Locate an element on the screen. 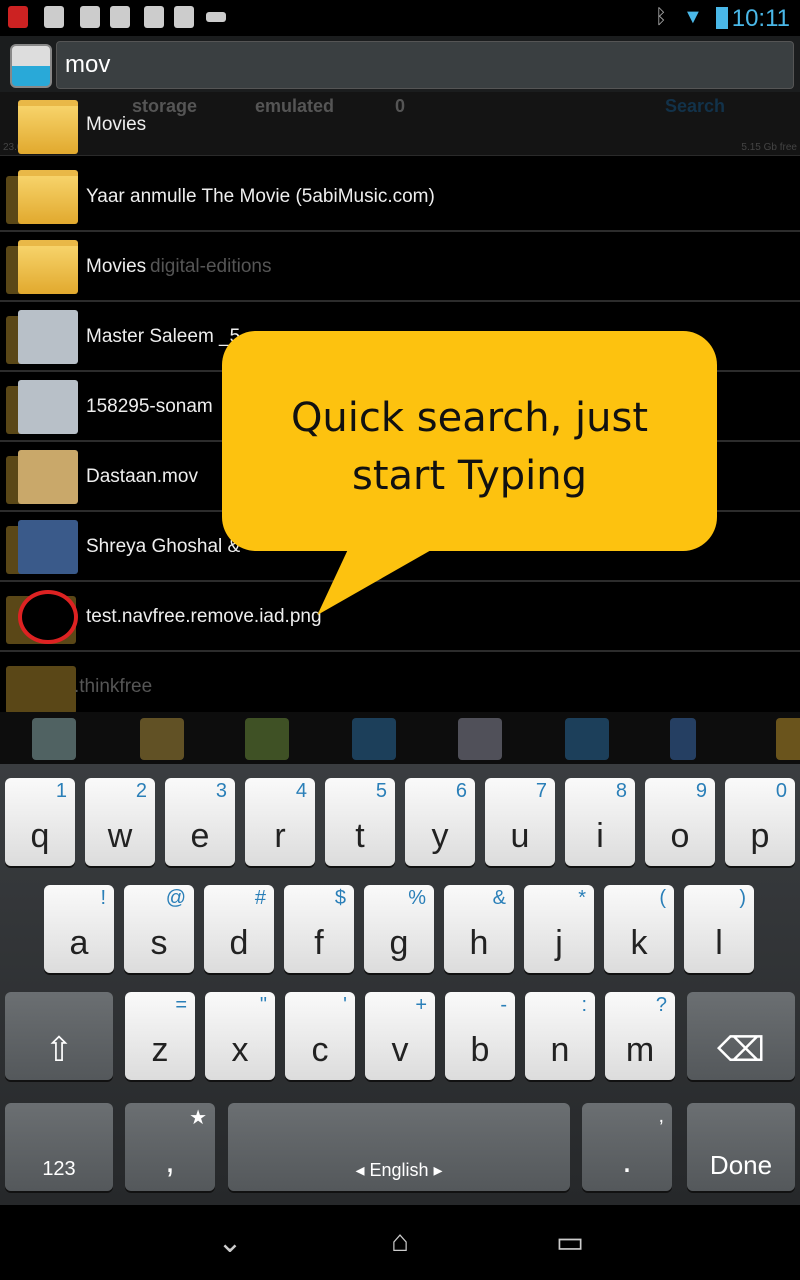 The image size is (800, 1280). key-c: ' c is located at coordinates (320, 1036).